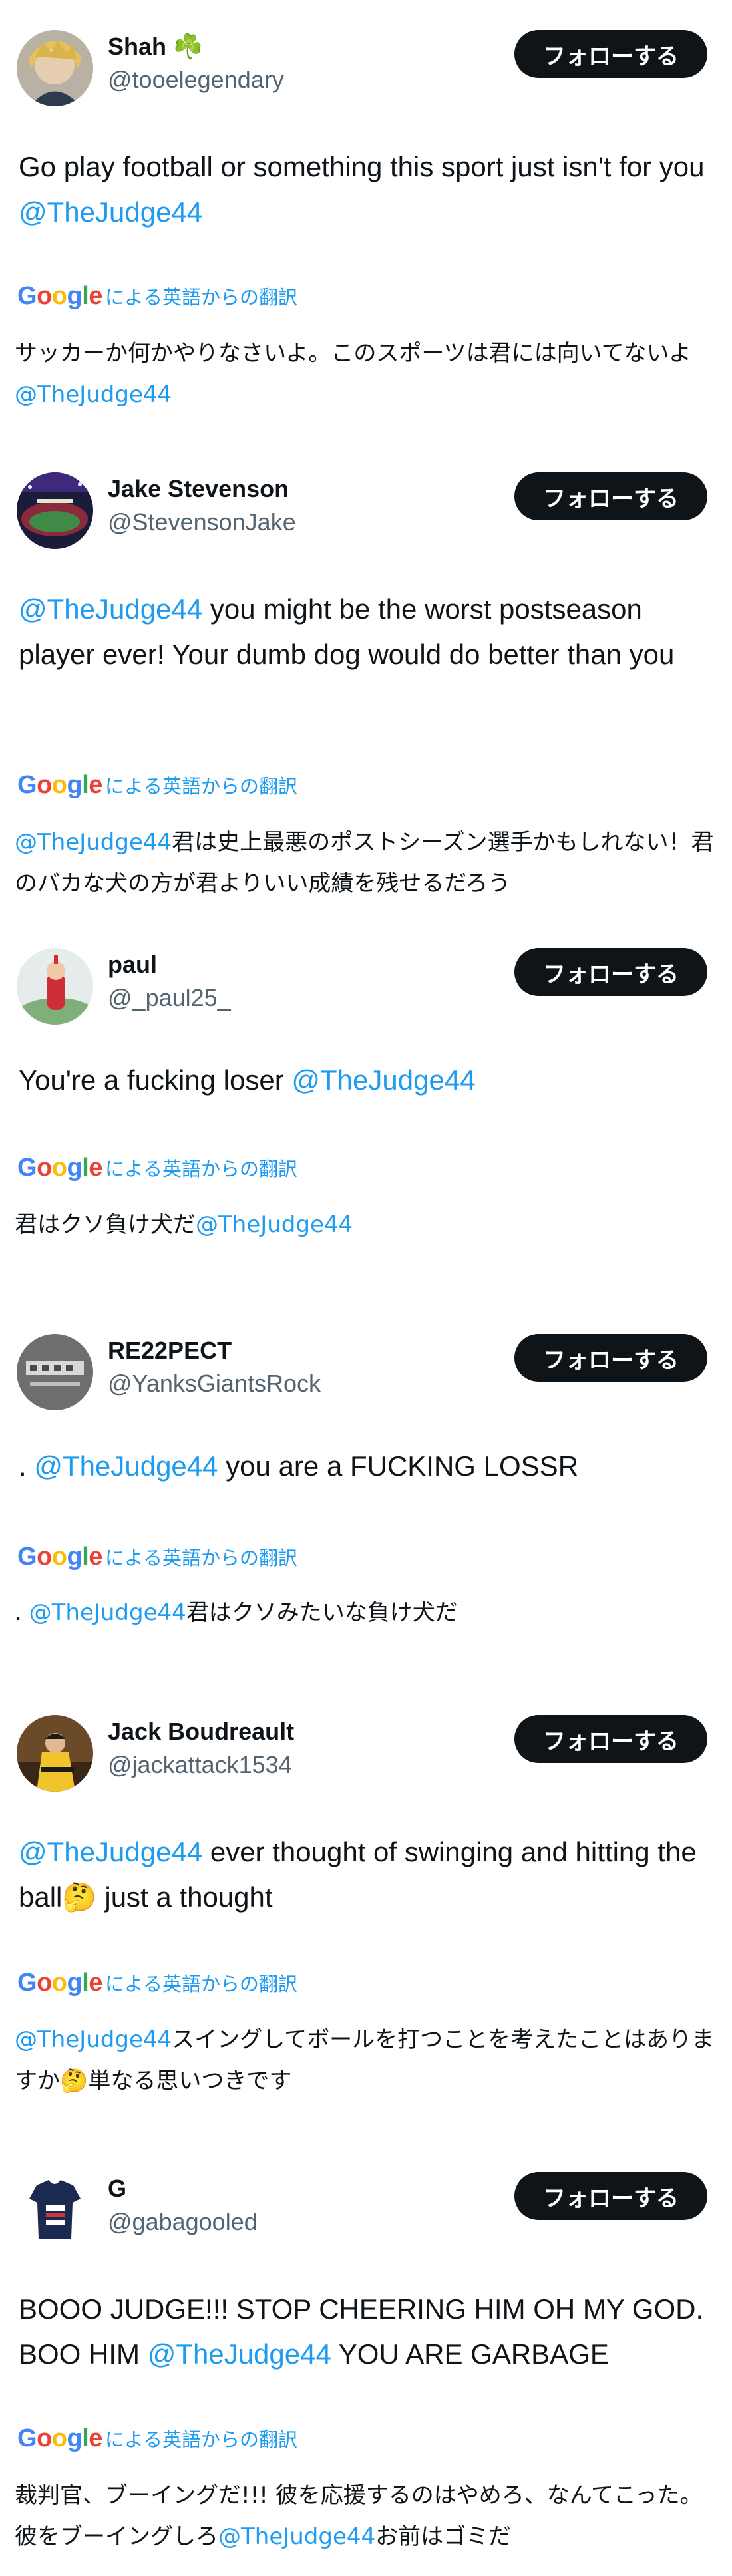 The width and height of the screenshot is (732, 2576). I want to click on user-handle: @jackattack1534, so click(200, 1765).